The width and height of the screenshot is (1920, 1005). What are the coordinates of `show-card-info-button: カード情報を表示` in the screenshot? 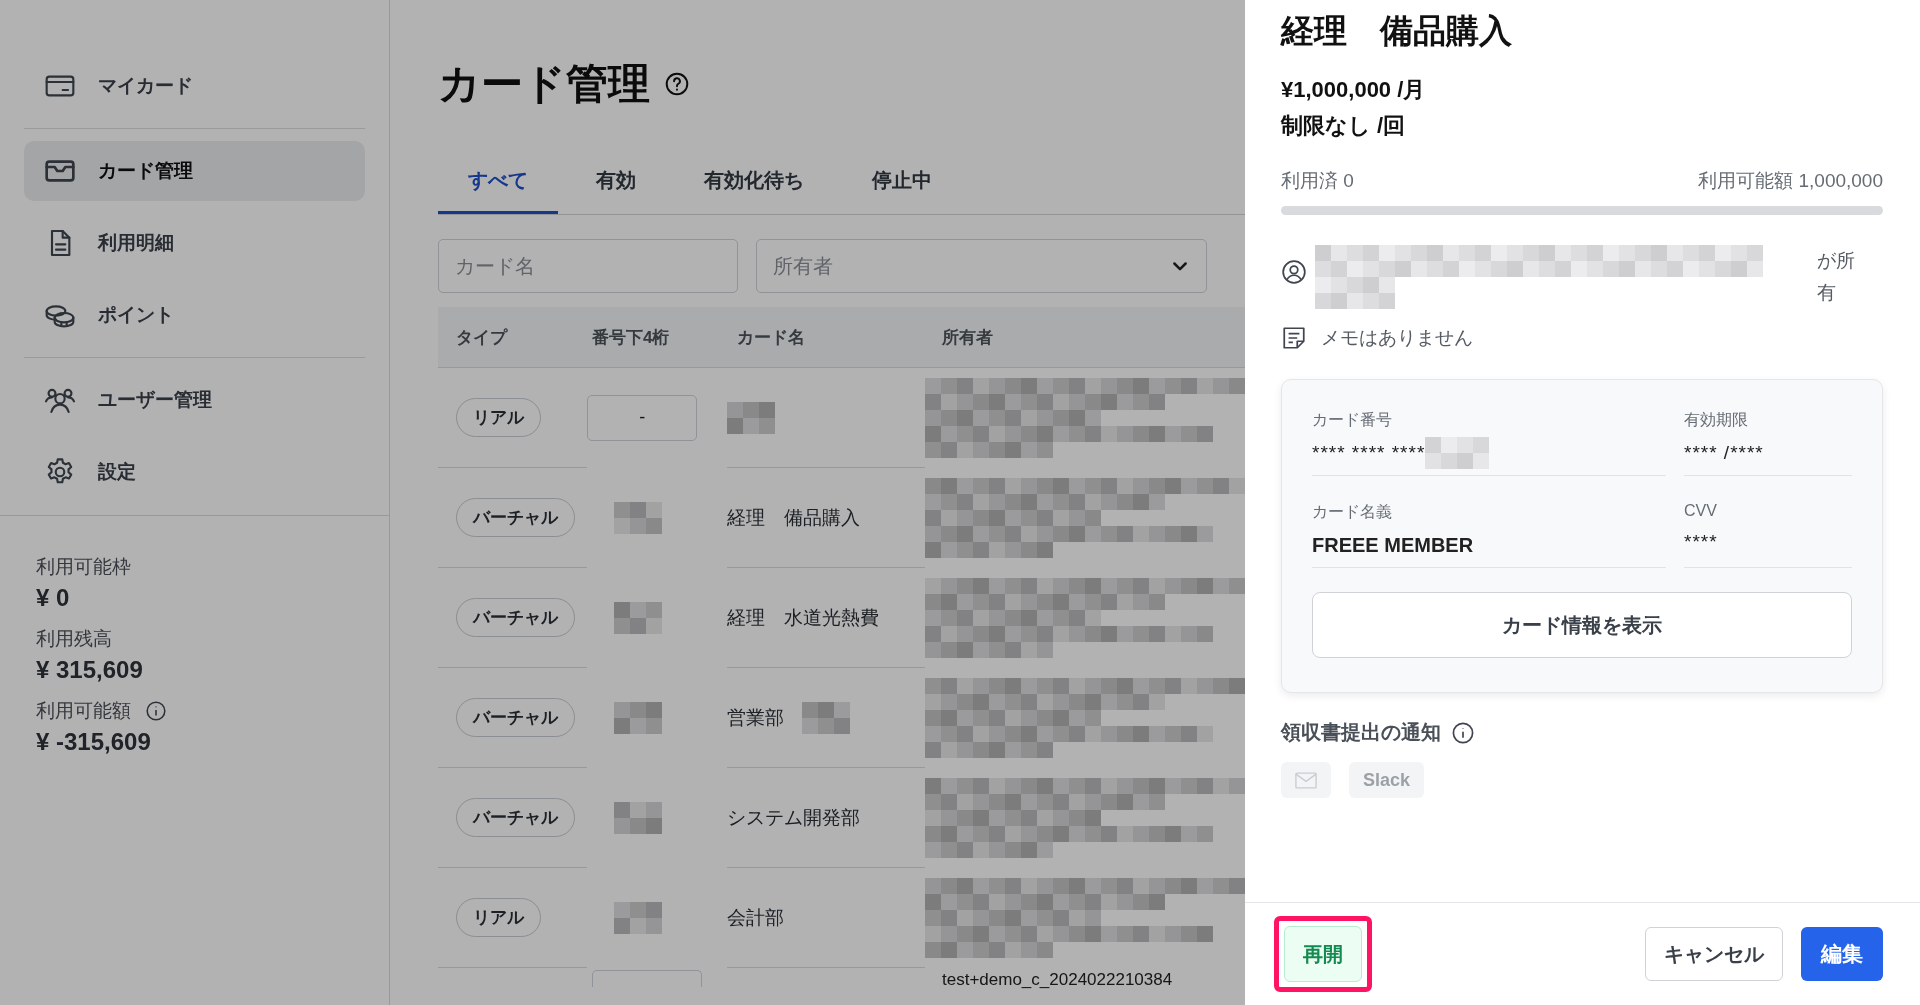 It's located at (1582, 625).